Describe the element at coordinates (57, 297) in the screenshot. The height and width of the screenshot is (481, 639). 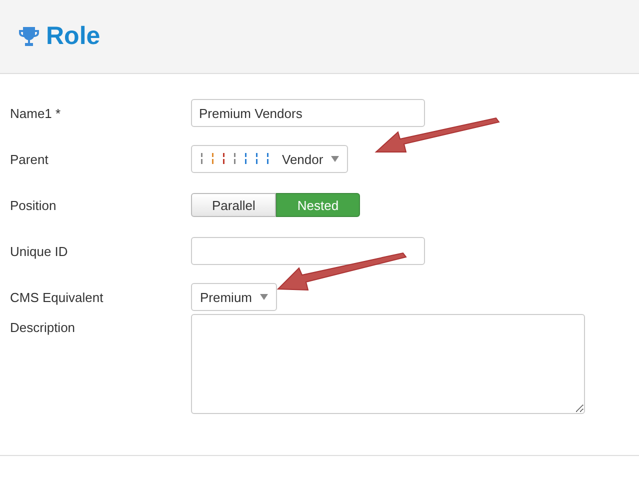
I see `field-label: CMS Equivalent` at that location.